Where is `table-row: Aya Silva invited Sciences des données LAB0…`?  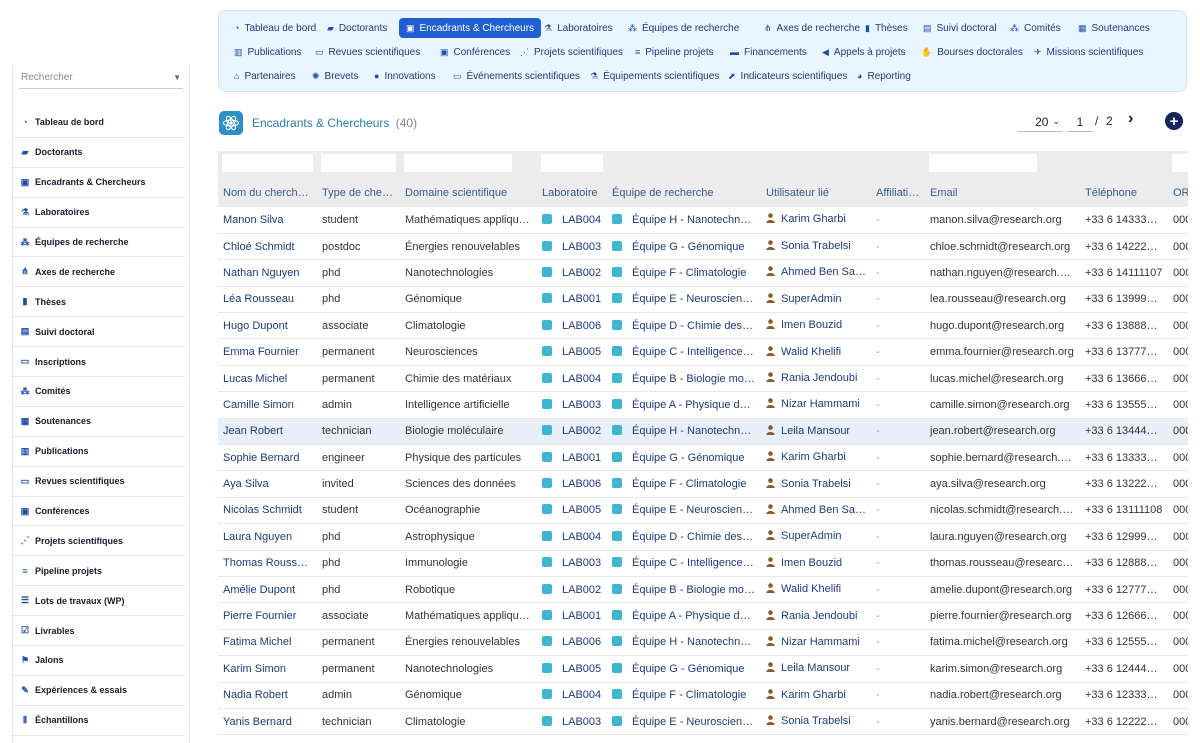
table-row: Aya Silva invited Sciences des données LAB0… is located at coordinates (703, 484).